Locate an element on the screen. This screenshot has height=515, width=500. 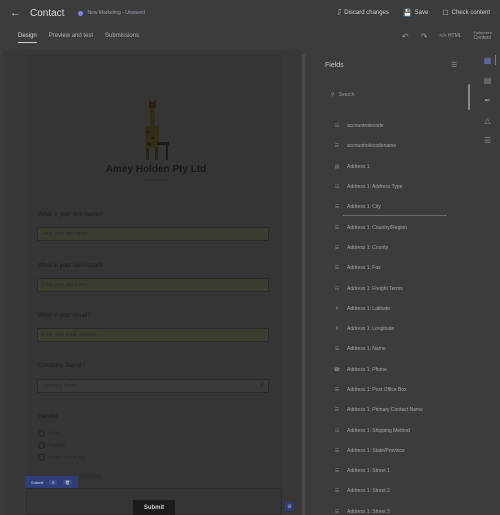
content-view-button: Fullscreen Content is located at coordinates (483, 36).